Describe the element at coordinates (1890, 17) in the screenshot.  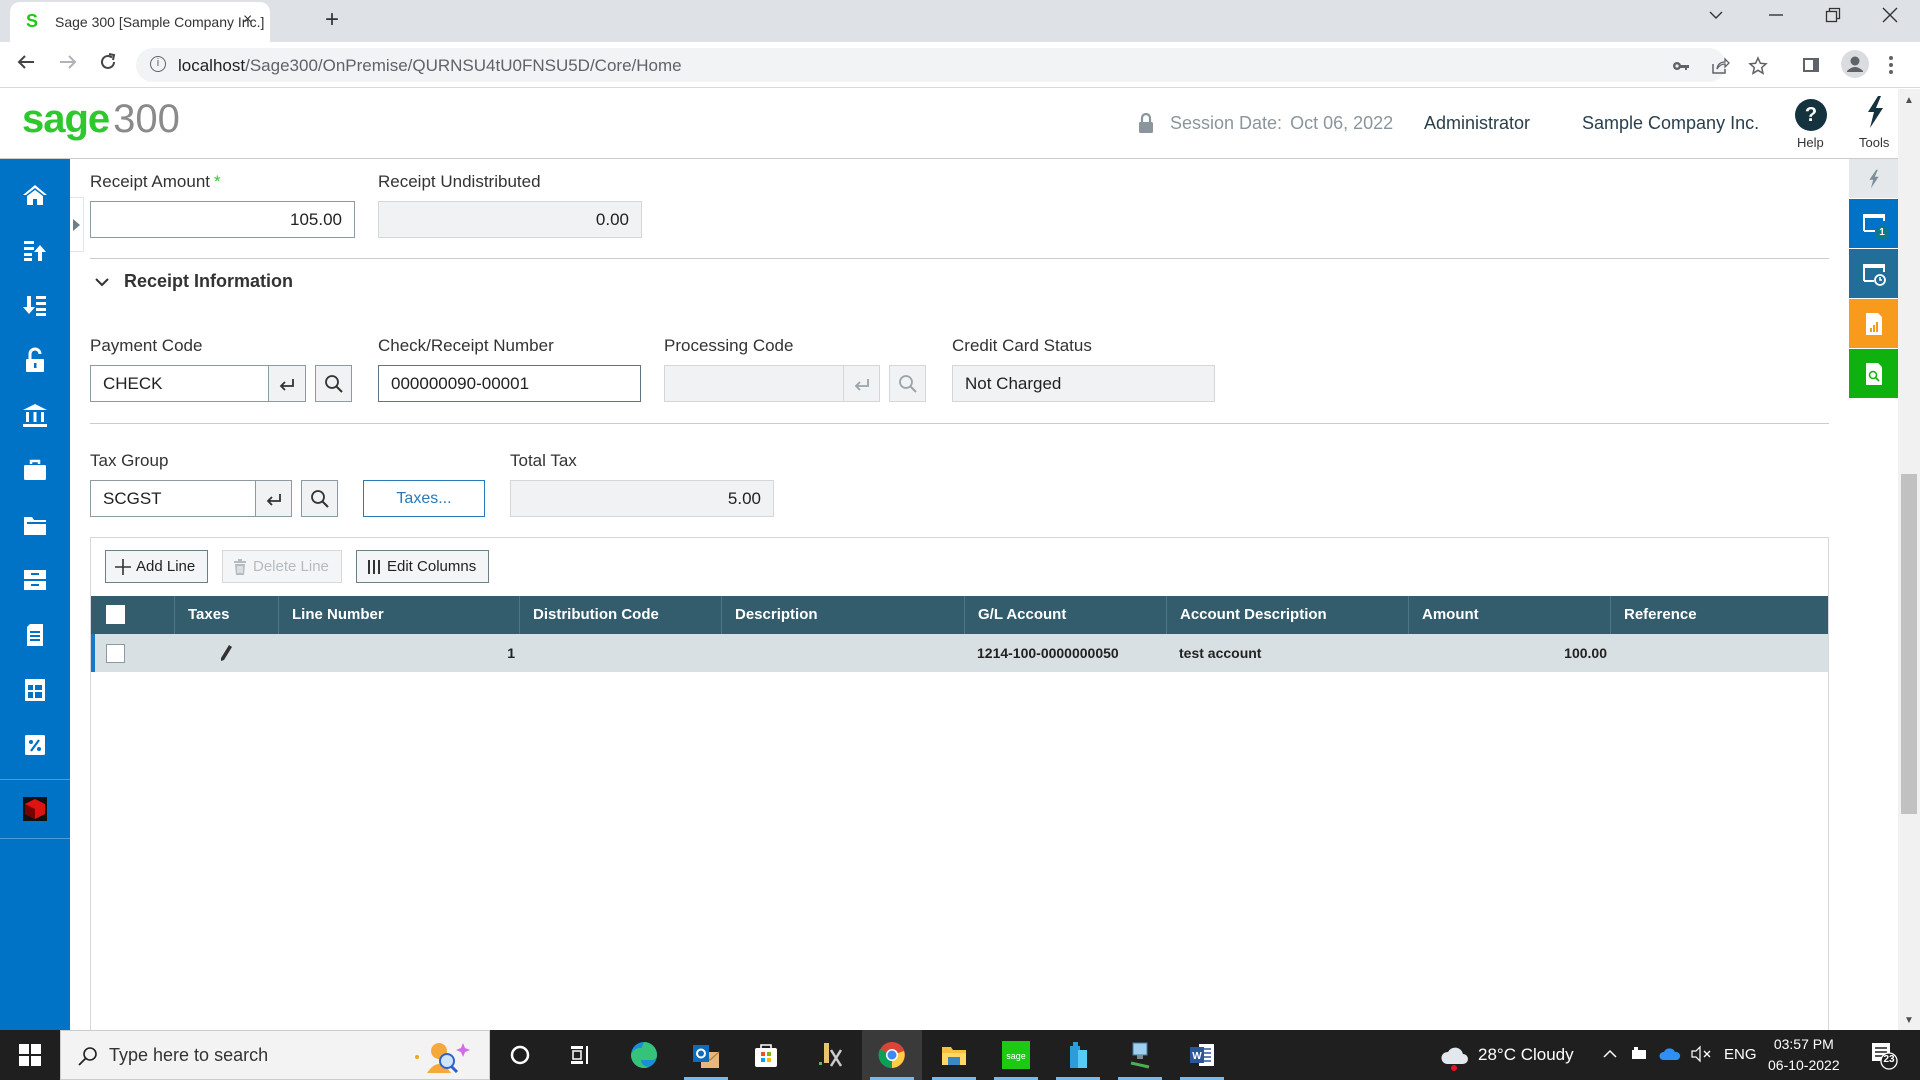
I see `close-window-icon` at that location.